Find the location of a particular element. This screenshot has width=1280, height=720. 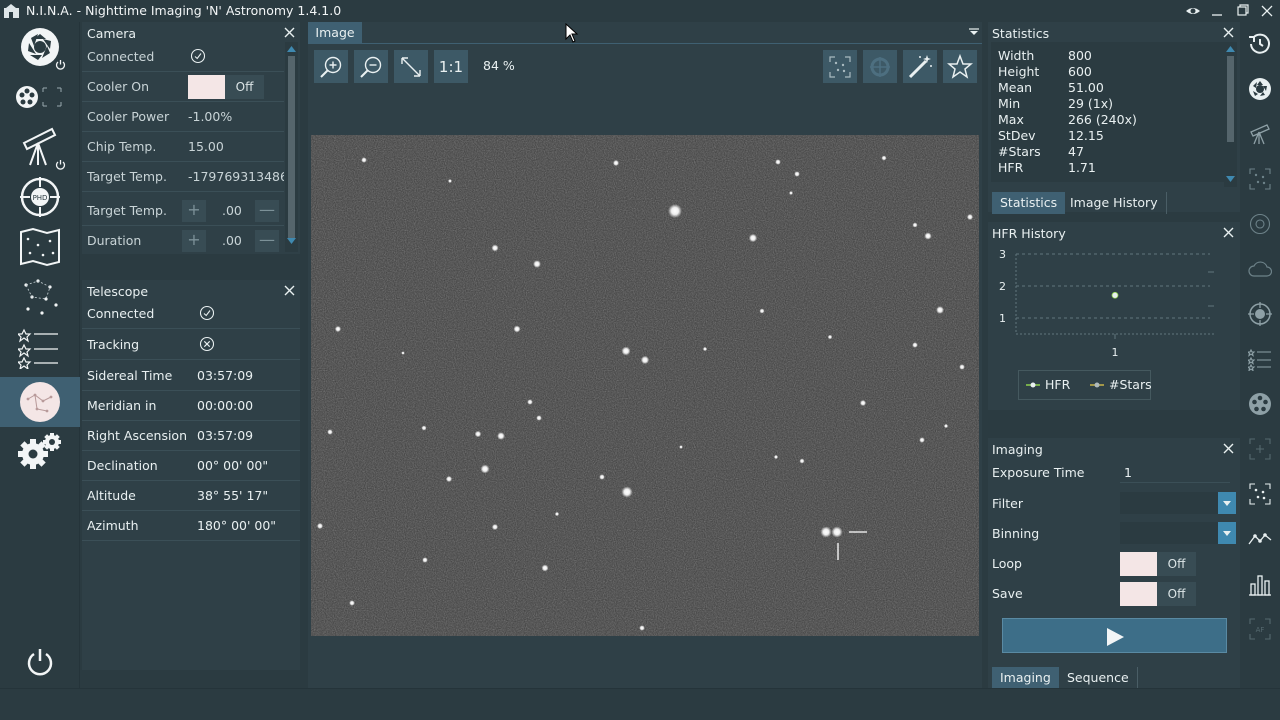

row-label: Altitude is located at coordinates (111, 495).